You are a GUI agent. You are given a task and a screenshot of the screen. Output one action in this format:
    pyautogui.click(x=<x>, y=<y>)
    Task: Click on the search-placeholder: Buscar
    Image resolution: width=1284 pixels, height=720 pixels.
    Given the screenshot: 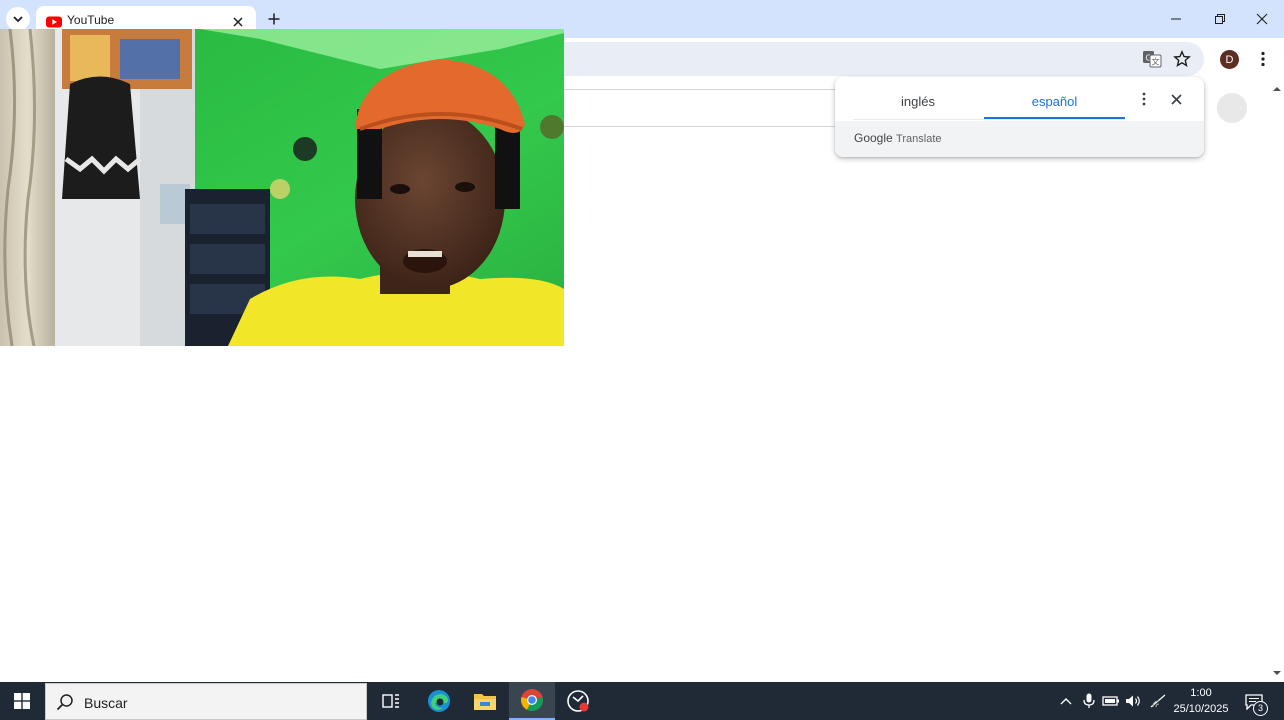 What is the action you would take?
    pyautogui.click(x=106, y=703)
    